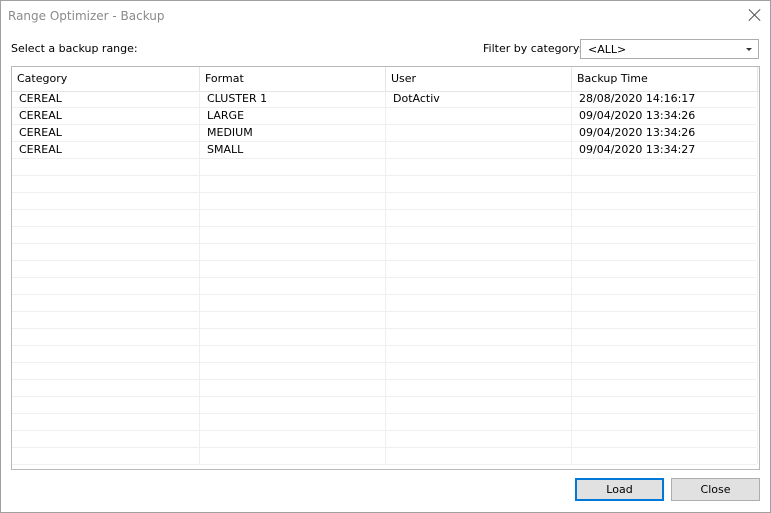  I want to click on table-row: CEREAL SMALL 09/04/2020 13:34:27, so click(385, 150).